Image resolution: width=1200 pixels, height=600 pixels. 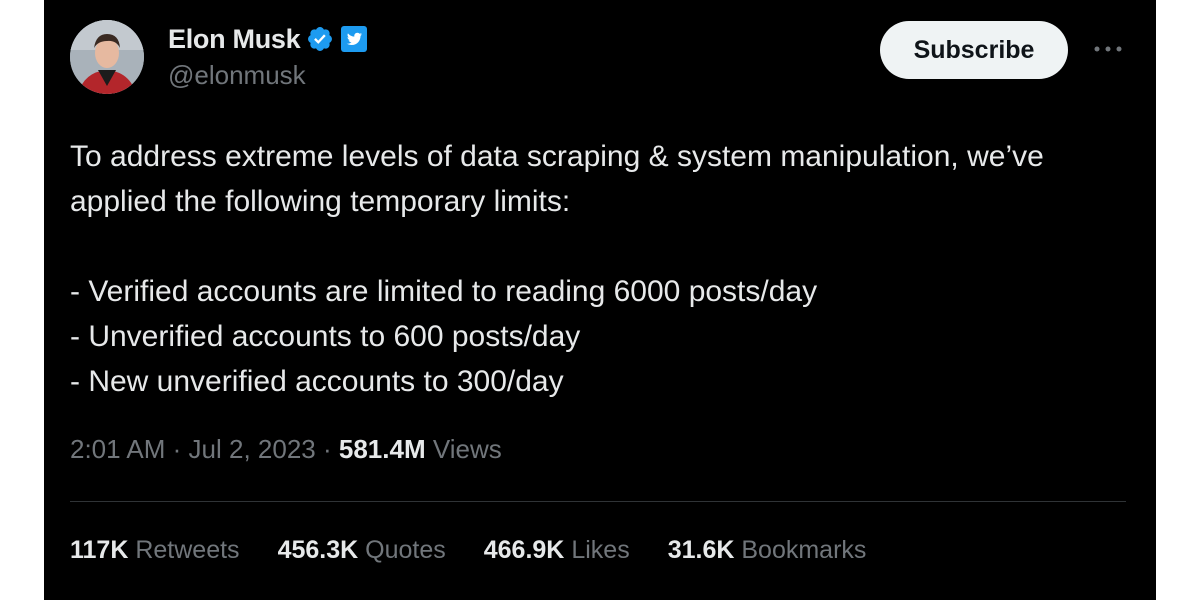 I want to click on avatar, so click(x=107, y=57).